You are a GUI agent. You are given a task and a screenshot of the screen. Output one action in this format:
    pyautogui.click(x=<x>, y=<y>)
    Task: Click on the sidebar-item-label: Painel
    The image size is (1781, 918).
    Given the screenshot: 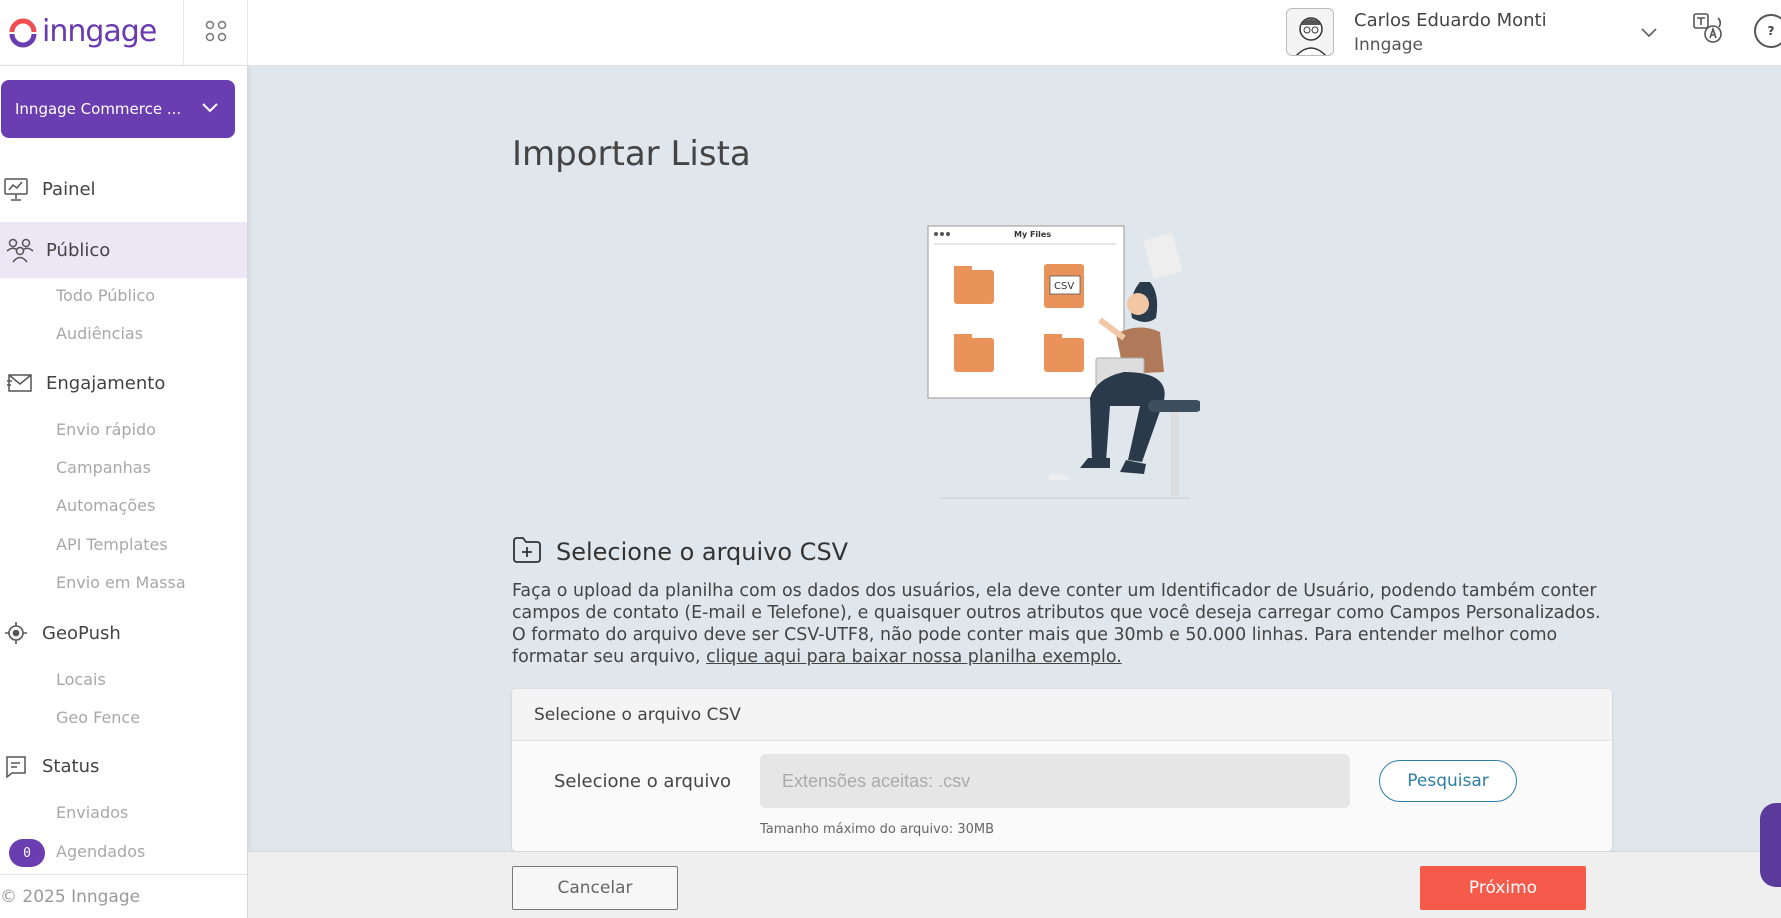 What is the action you would take?
    pyautogui.click(x=69, y=189)
    